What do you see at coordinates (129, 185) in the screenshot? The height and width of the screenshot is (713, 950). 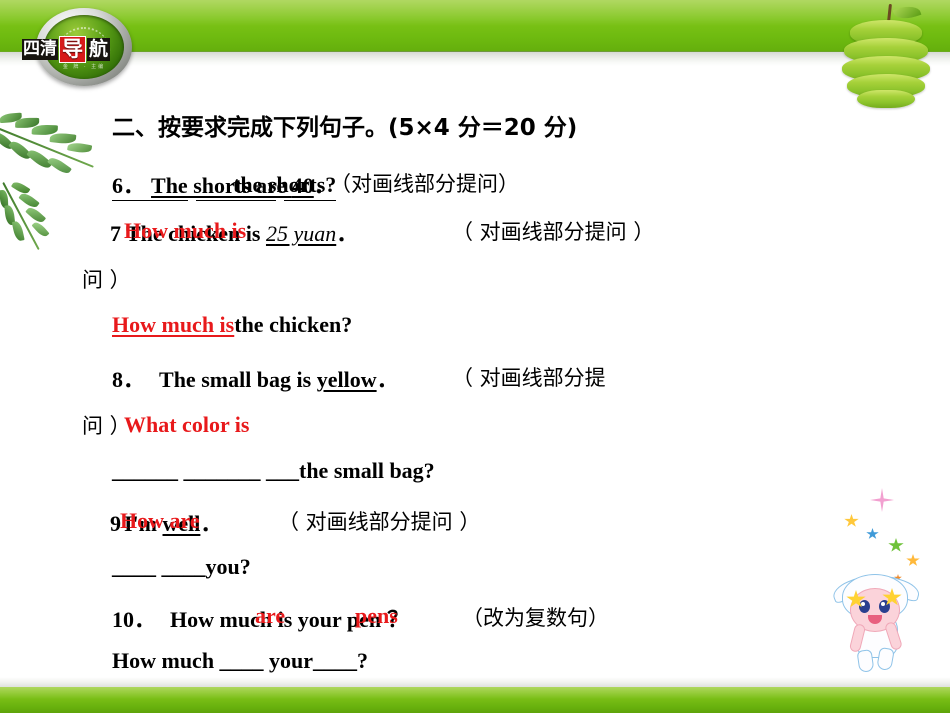 I see `question-6-number: 6．` at bounding box center [129, 185].